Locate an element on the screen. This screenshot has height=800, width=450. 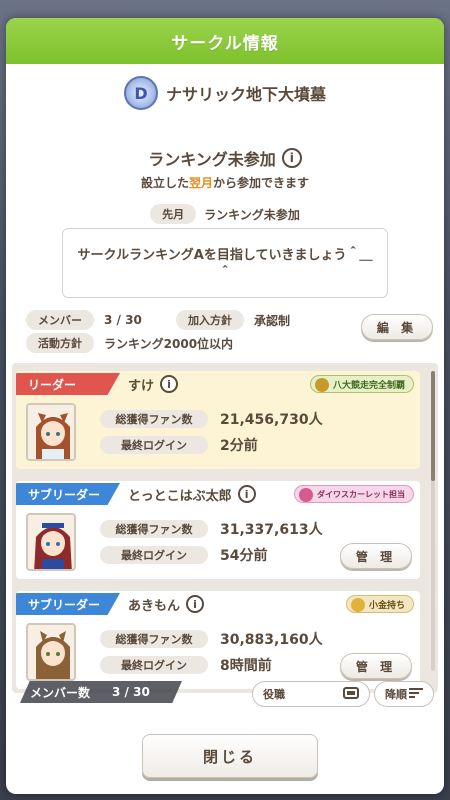
members-label: メンバー is located at coordinates (60, 320).